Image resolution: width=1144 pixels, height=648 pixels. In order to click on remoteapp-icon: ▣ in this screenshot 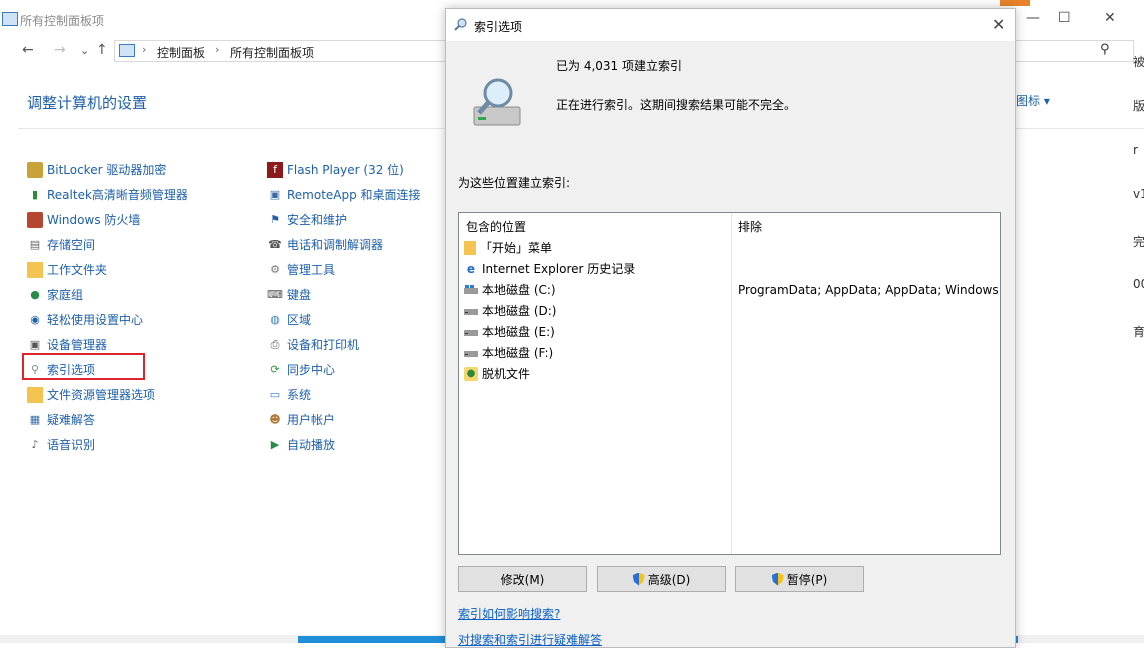, I will do `click(275, 194)`.